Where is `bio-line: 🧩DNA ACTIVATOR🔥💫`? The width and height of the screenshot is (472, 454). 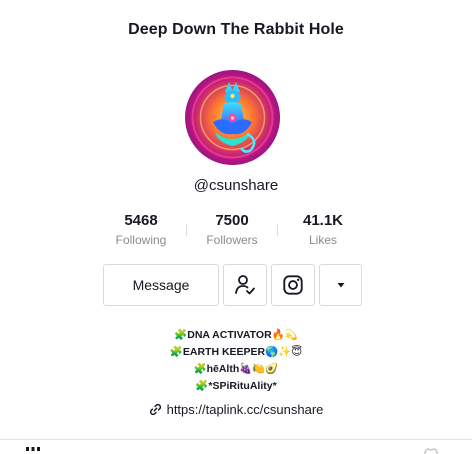 bio-line: 🧩DNA ACTIVATOR🔥💫 is located at coordinates (236, 335).